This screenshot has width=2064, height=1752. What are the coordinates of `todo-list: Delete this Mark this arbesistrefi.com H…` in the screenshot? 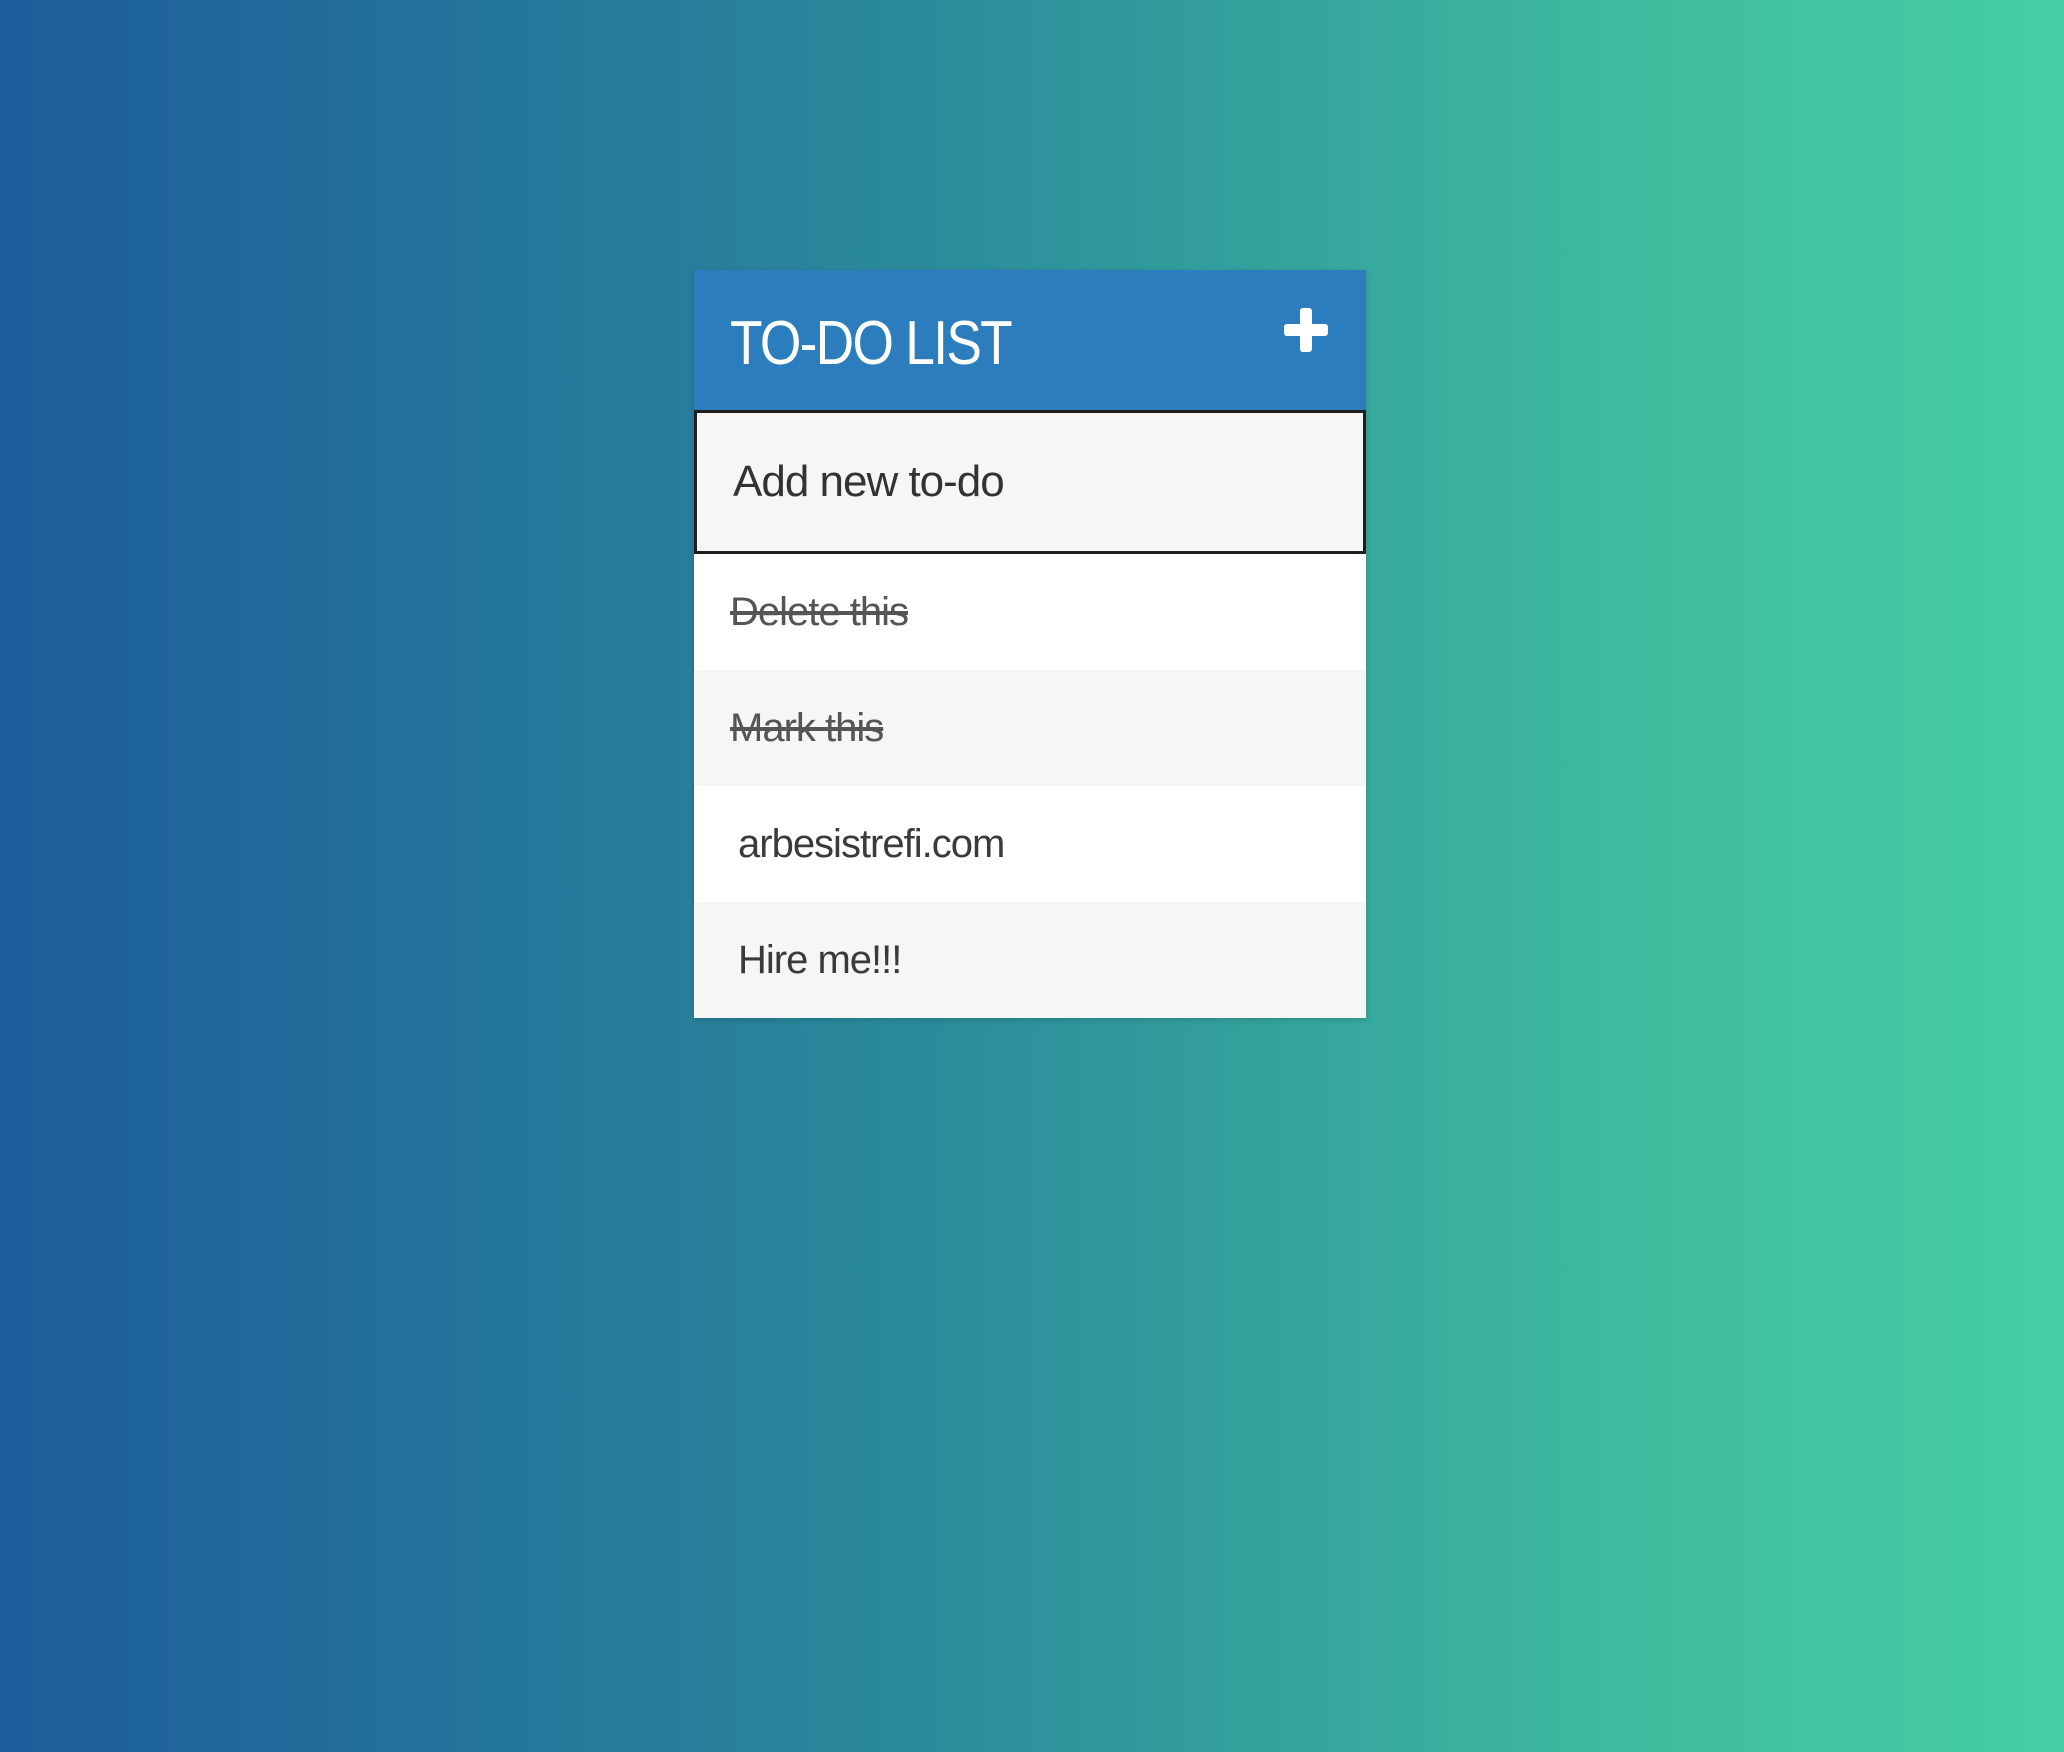 It's located at (1030, 786).